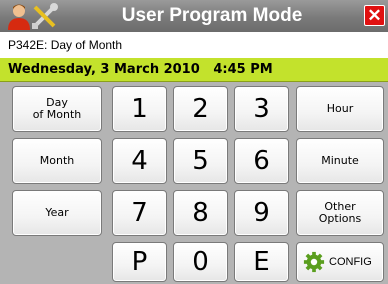 The image size is (388, 284). I want to click on key-8-label: 8, so click(200, 213).